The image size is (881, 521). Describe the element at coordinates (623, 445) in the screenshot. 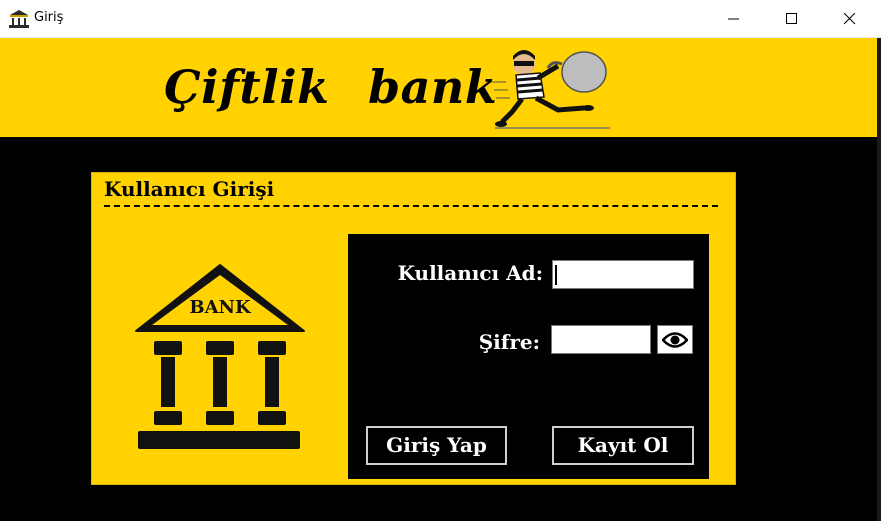

I see `register-button: Kayıt Ol` at that location.